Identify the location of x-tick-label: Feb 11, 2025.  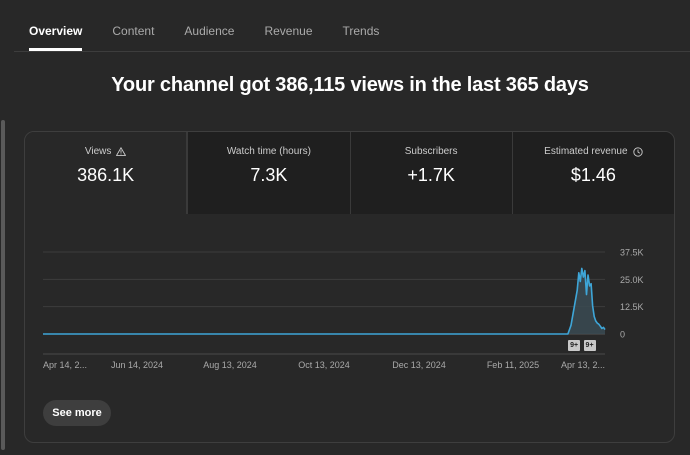
(513, 365).